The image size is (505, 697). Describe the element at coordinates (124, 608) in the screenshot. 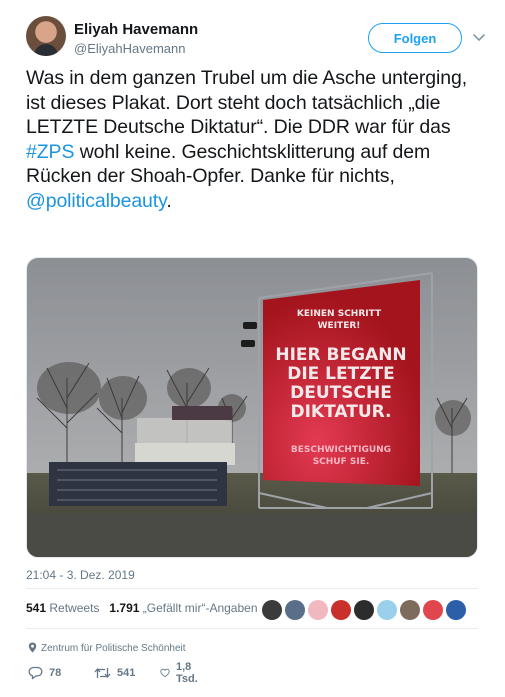

I see `likes-count: 1.791` at that location.